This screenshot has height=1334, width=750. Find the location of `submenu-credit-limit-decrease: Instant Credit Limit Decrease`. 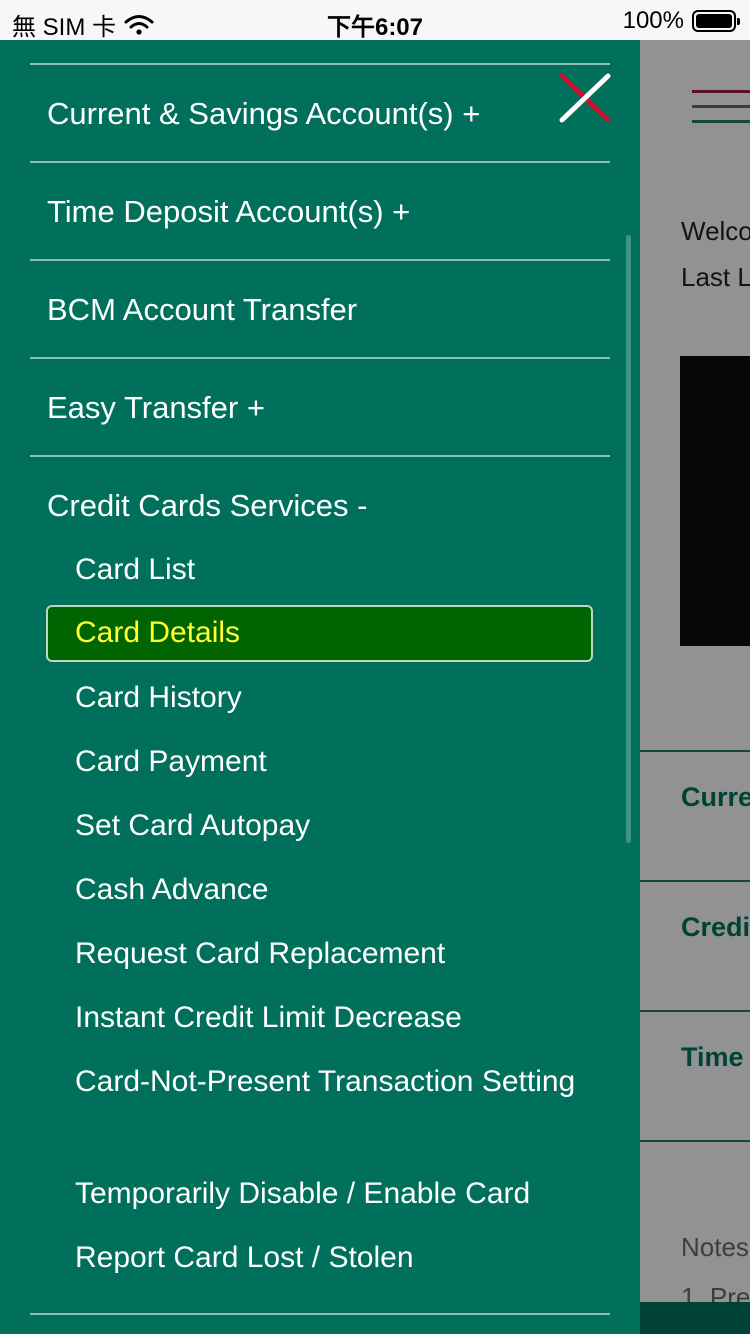

submenu-credit-limit-decrease: Instant Credit Limit Decrease is located at coordinates (335, 1018).